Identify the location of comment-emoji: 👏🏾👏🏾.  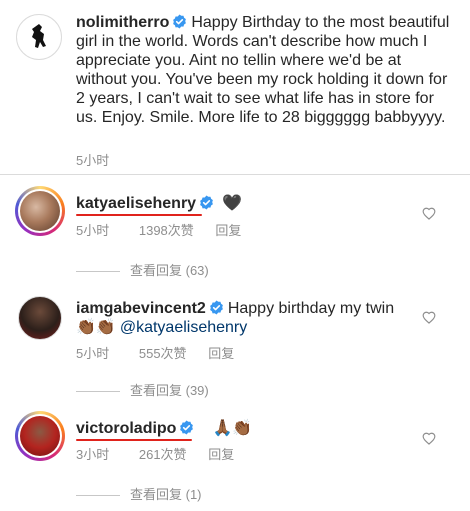
(96, 327).